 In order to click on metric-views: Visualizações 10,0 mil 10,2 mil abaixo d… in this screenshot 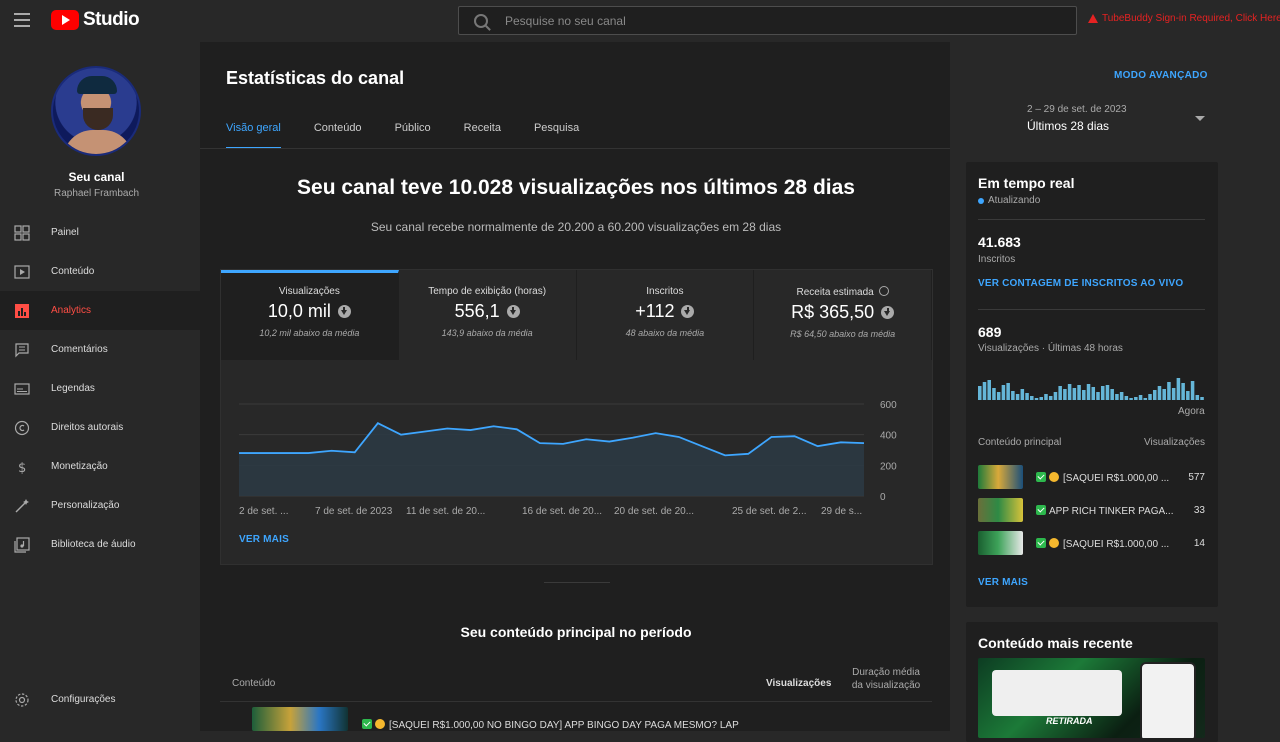, I will do `click(310, 315)`.